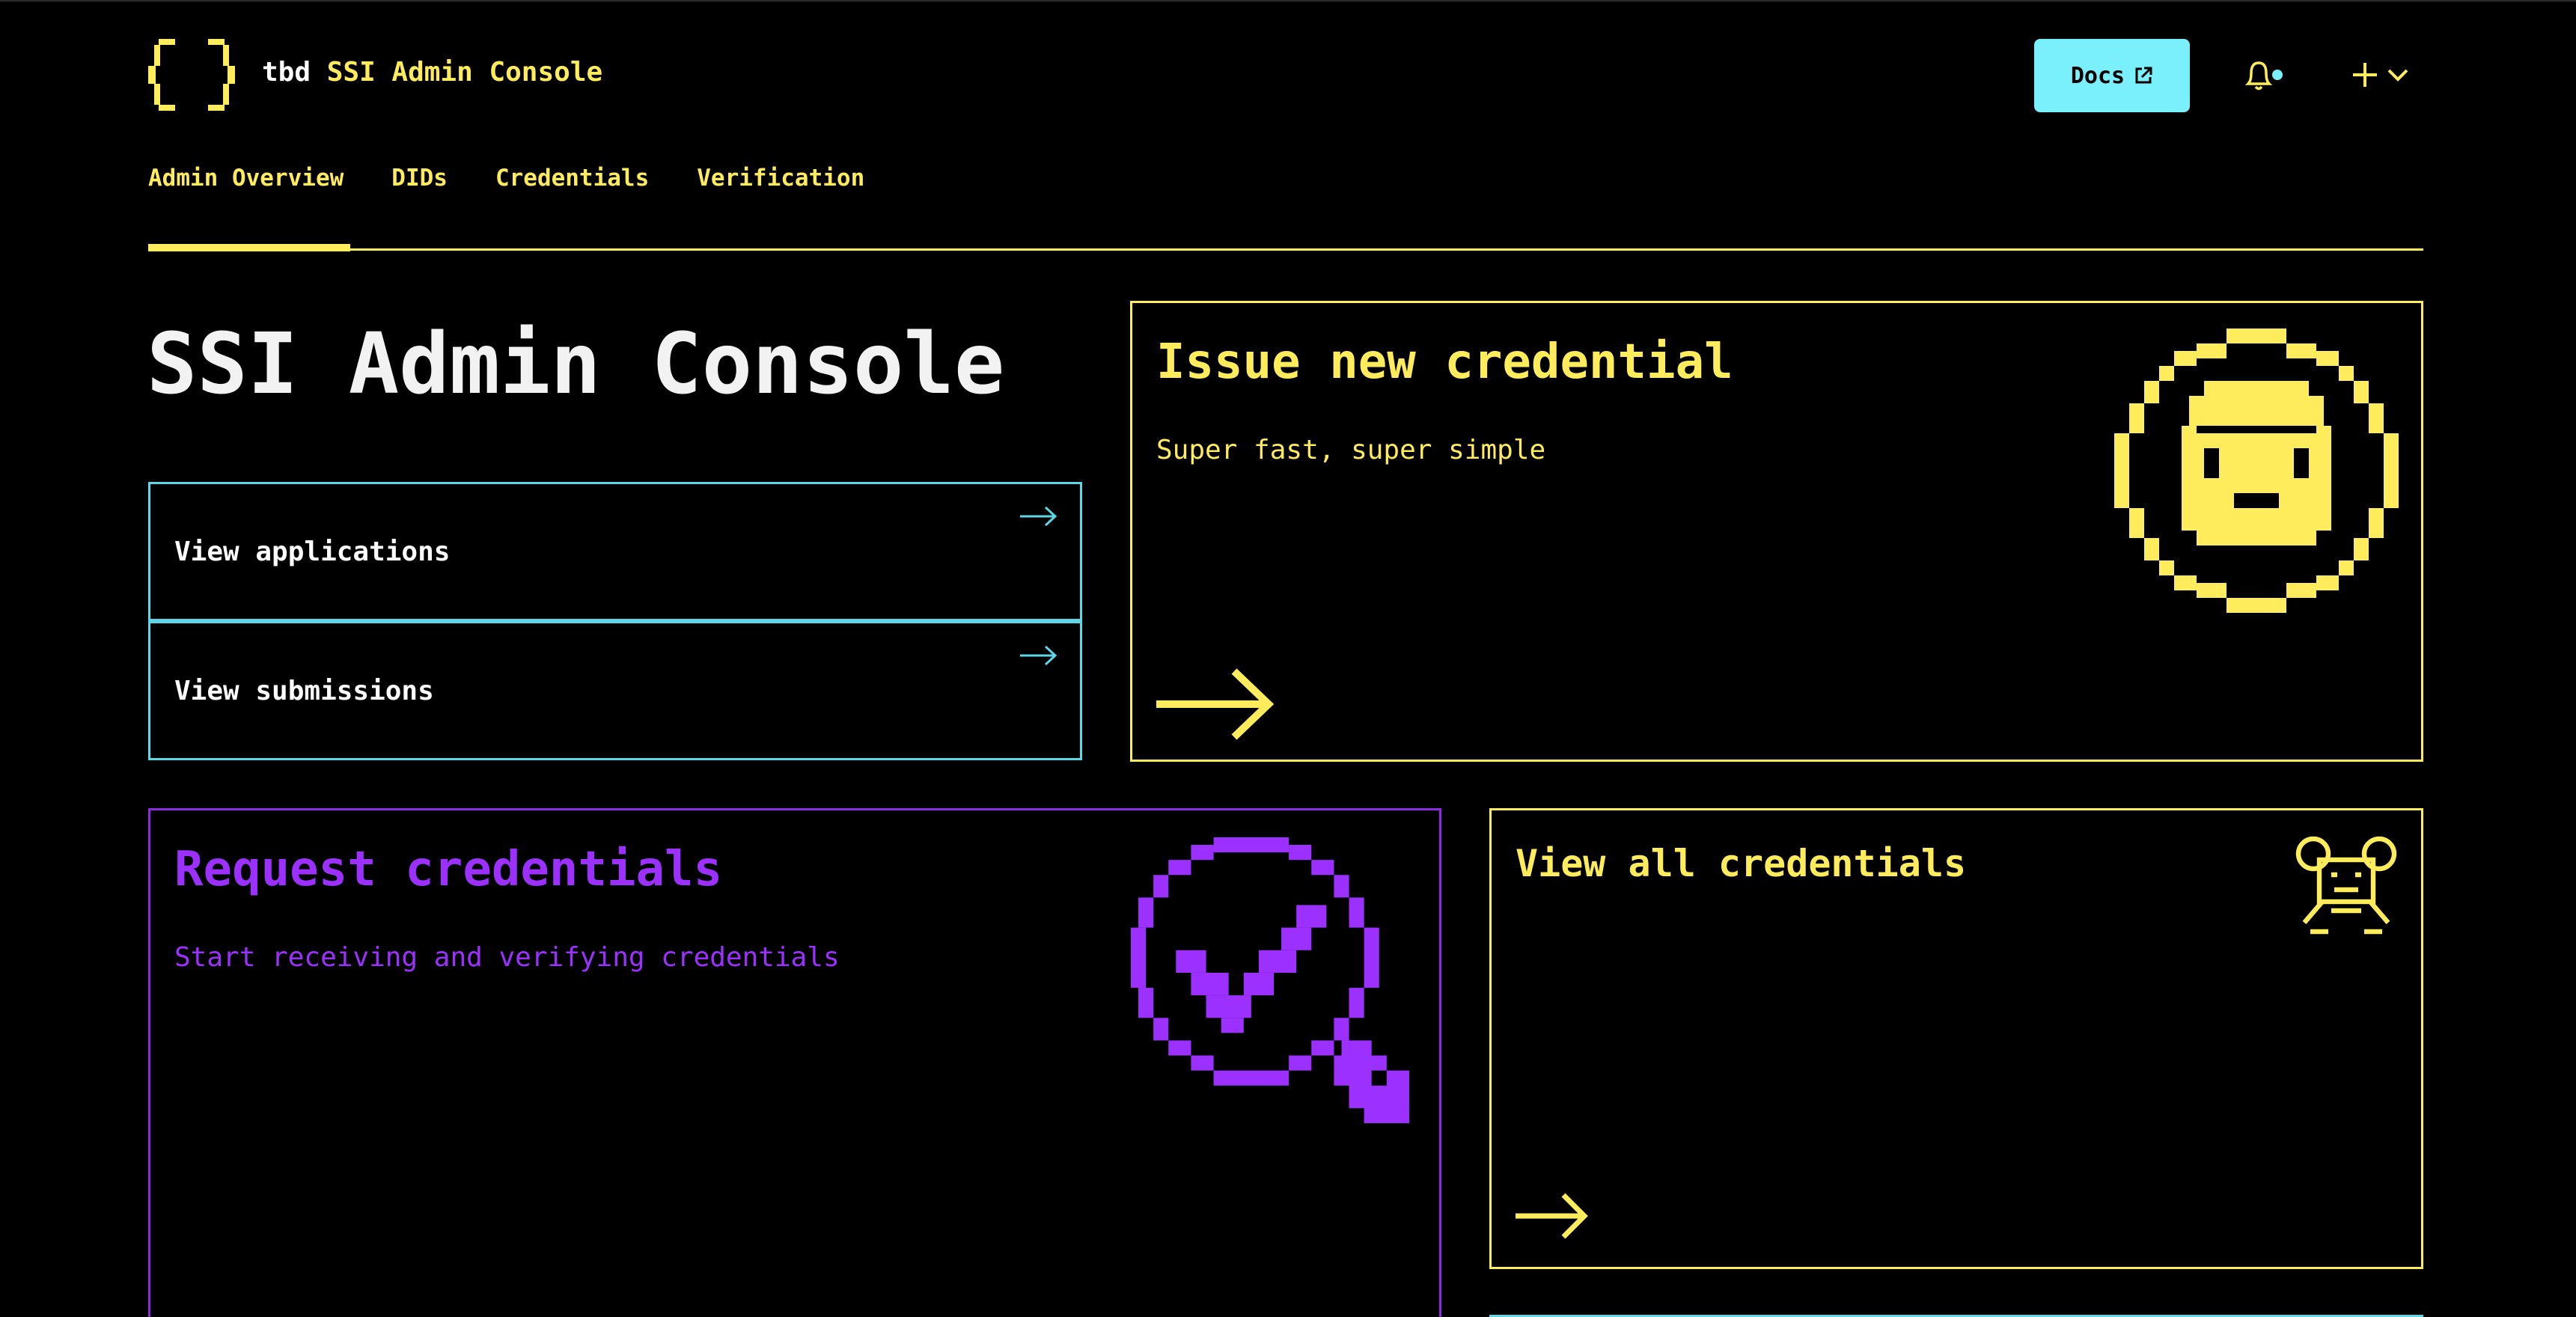  Describe the element at coordinates (1956, 1038) in the screenshot. I see `view-all-credentials-card: View all credentials` at that location.